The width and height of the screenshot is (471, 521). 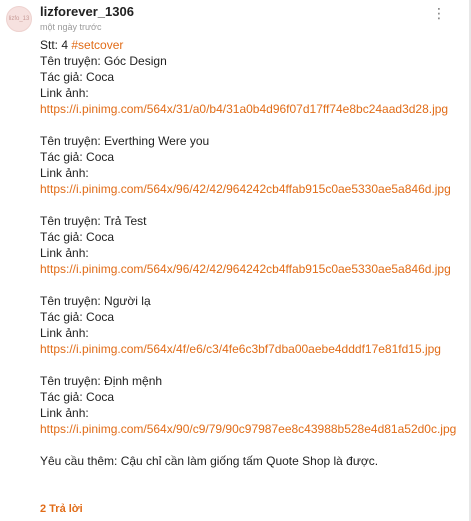 I want to click on stt-label: Stt: 4, so click(x=54, y=45).